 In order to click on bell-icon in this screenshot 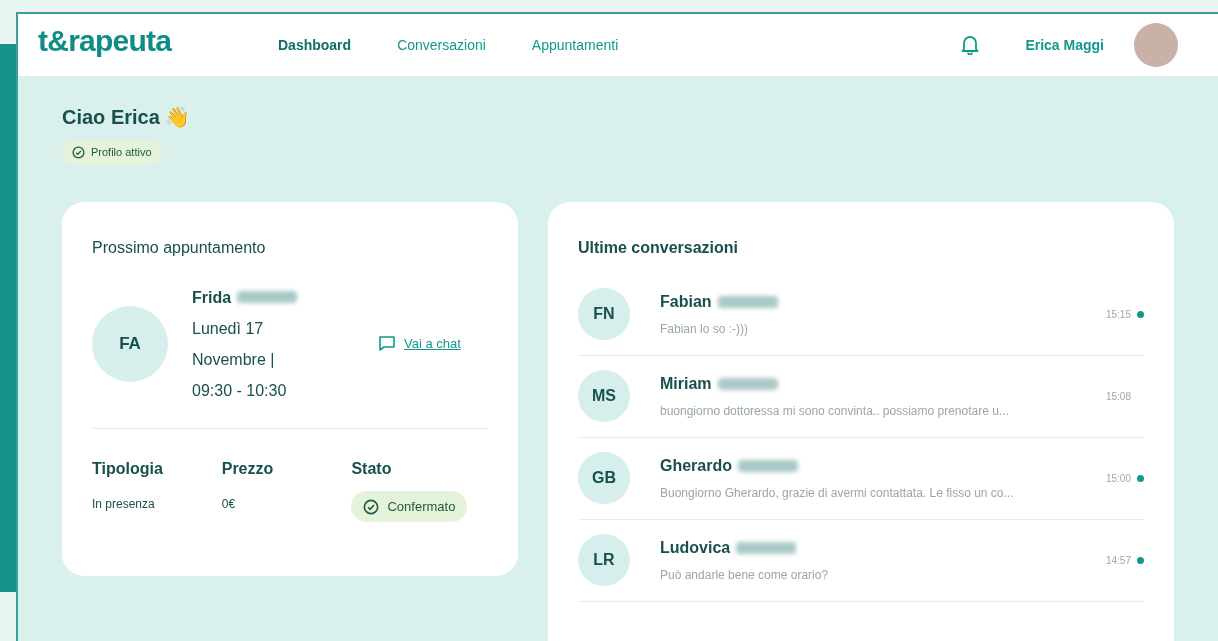, I will do `click(970, 45)`.